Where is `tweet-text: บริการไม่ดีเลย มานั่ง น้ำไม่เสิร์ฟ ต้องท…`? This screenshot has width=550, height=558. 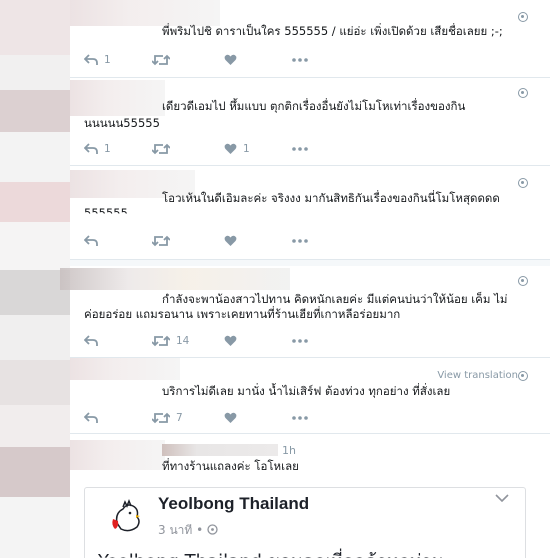
tweet-text: บริการไม่ดีเลย มานั่ง น้ำไม่เสิร์ฟ ต้องท… is located at coordinates (306, 391).